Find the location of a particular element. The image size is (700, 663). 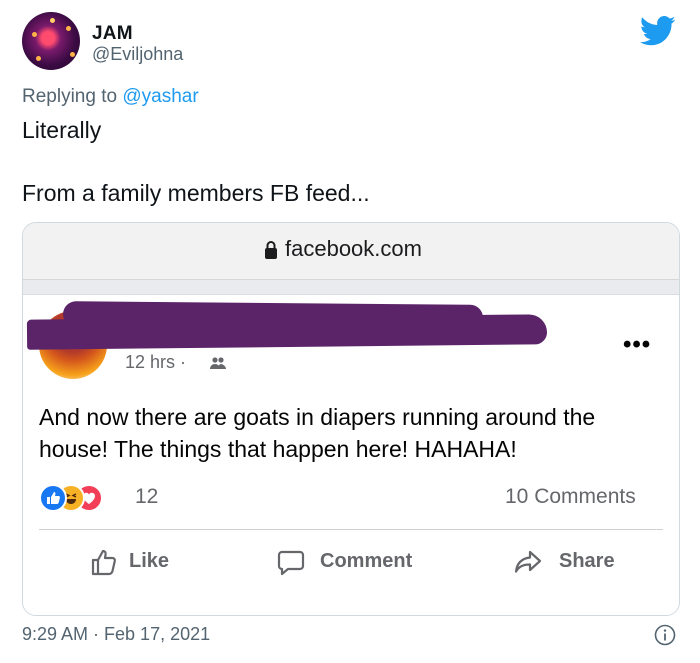

post-time: 12 hrs · is located at coordinates (156, 362).